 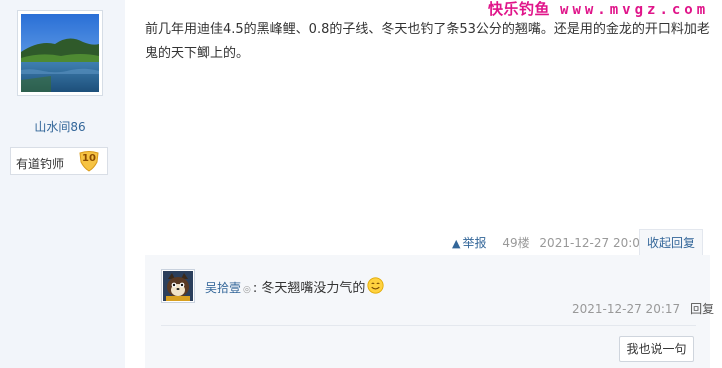 I want to click on author-title: 有道钓师, so click(x=40, y=164).